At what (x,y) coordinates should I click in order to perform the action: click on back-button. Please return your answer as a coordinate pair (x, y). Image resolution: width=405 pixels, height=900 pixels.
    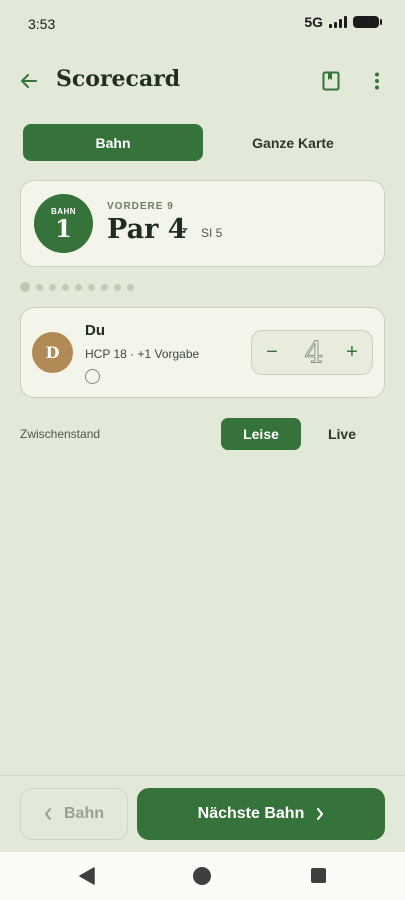
    Looking at the image, I should click on (29, 81).